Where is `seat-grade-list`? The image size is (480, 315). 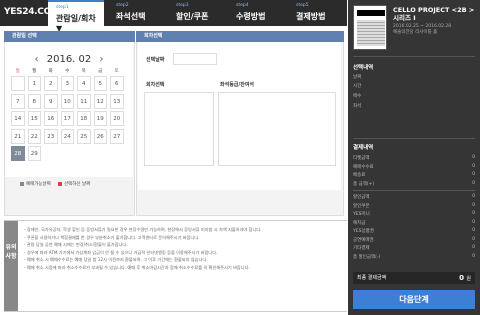
seat-grade-list is located at coordinates (277, 129).